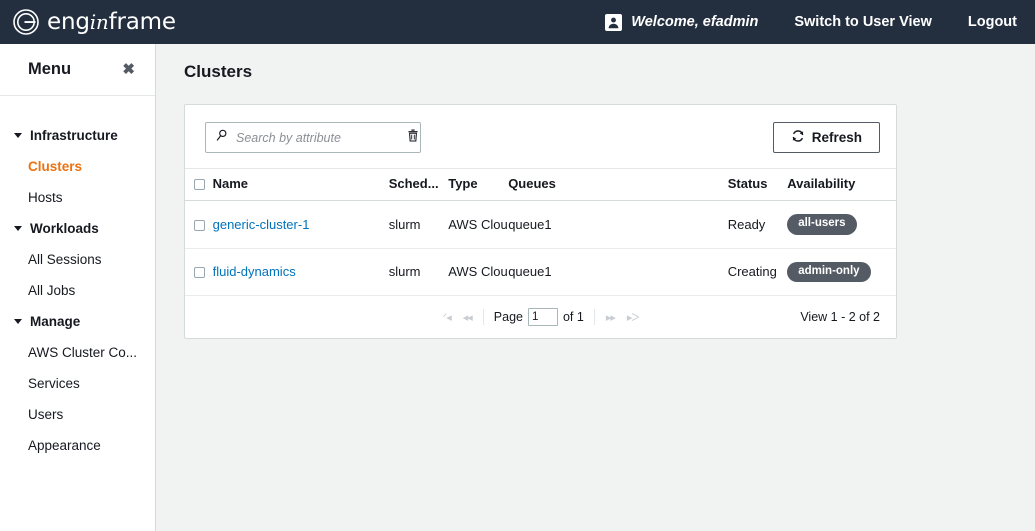 This screenshot has height=531, width=1035. Describe the element at coordinates (508, 317) in the screenshot. I see `page-label: Page` at that location.